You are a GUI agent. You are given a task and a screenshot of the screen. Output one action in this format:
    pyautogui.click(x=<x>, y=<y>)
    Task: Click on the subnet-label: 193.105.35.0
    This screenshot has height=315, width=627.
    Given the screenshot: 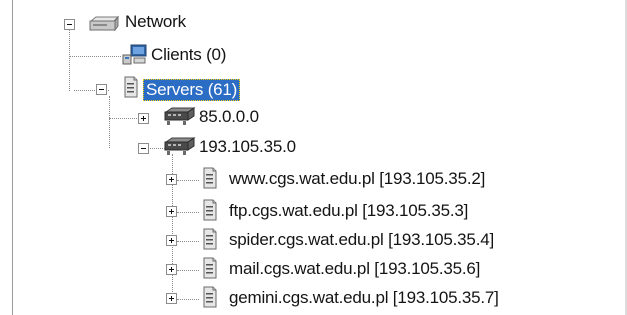 What is the action you would take?
    pyautogui.click(x=247, y=147)
    